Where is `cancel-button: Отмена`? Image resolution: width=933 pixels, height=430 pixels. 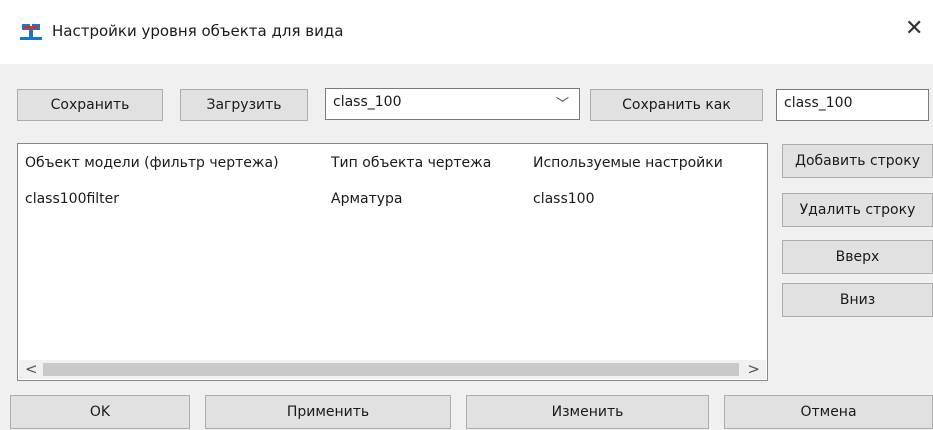 cancel-button: Отмена is located at coordinates (828, 412).